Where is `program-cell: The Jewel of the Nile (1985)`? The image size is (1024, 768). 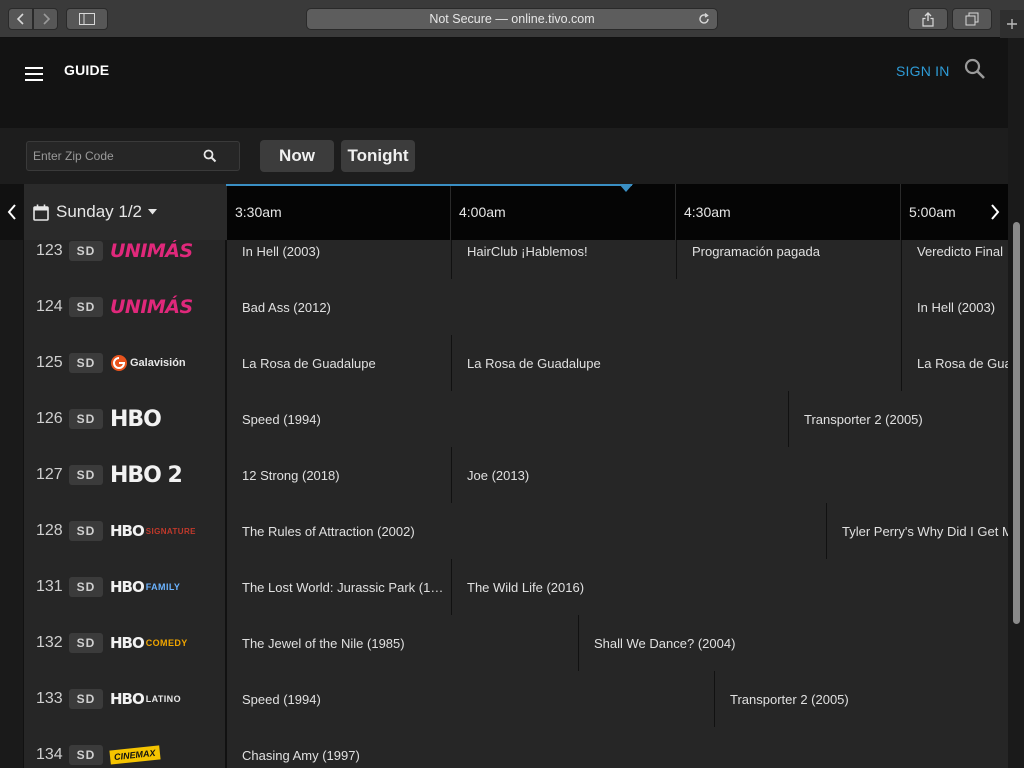 program-cell: The Jewel of the Nile (1985) is located at coordinates (402, 643).